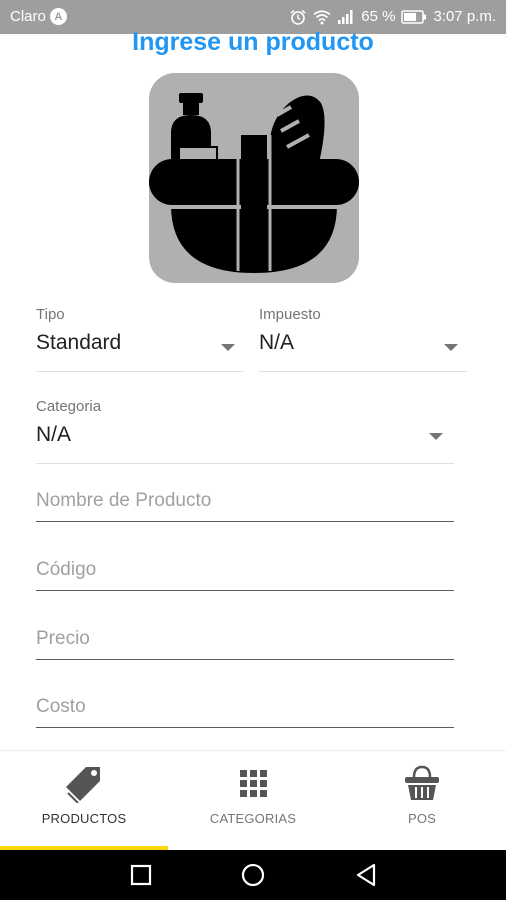 The width and height of the screenshot is (506, 900). I want to click on battery-percent: 65 %, so click(378, 16).